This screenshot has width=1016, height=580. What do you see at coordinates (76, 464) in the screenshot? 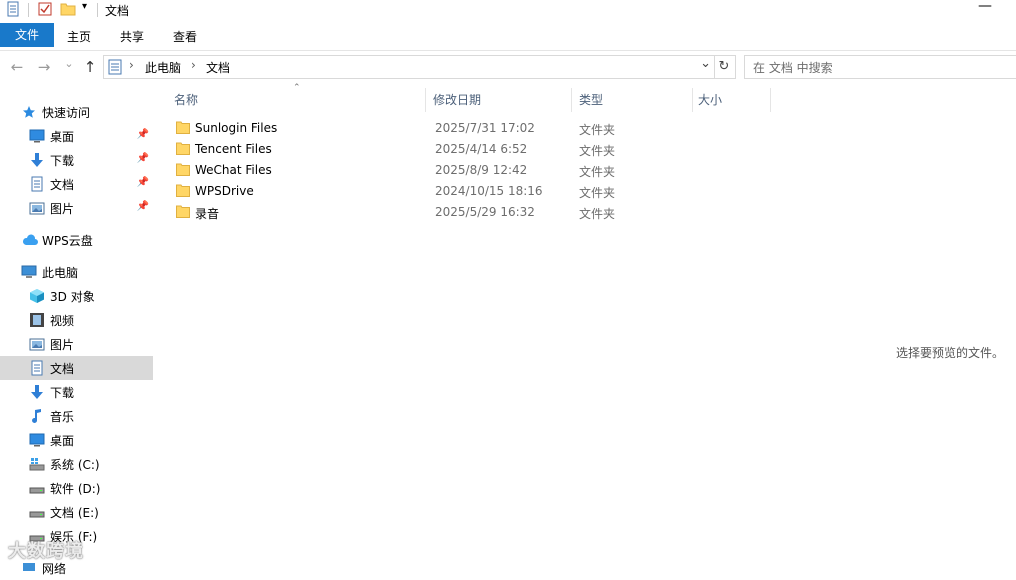
I see `sidebar-item-pc-8: 系统 (C:)` at bounding box center [76, 464].